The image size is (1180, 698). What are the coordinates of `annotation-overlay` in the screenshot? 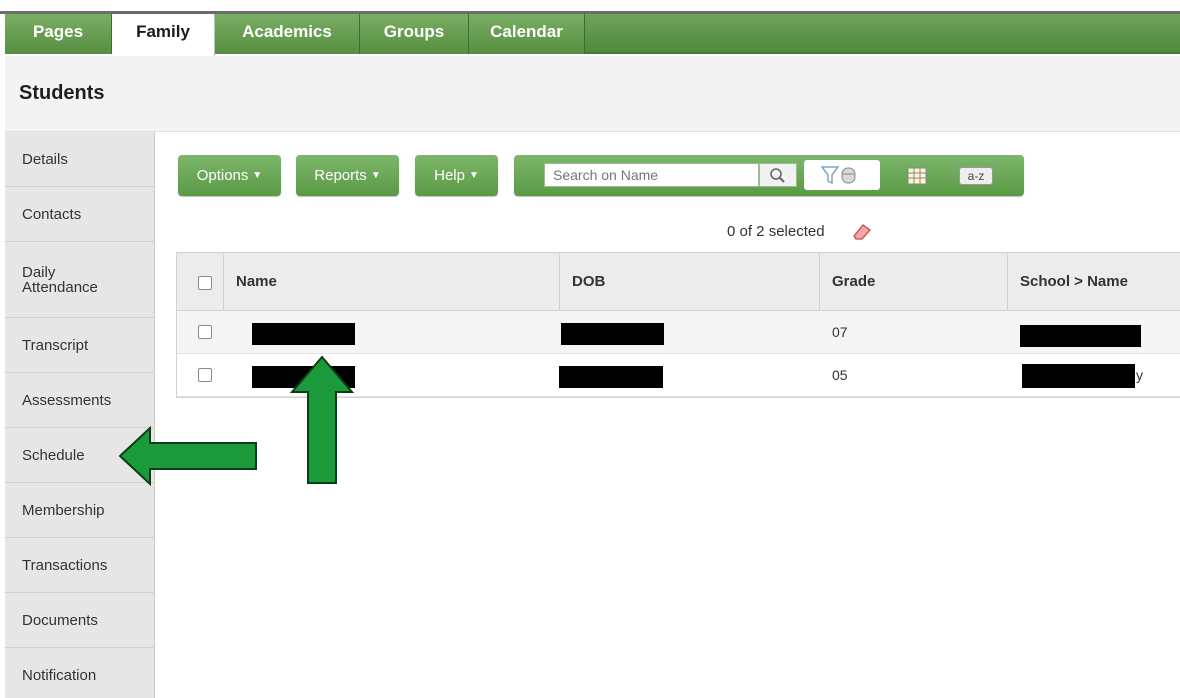 It's located at (236, 421).